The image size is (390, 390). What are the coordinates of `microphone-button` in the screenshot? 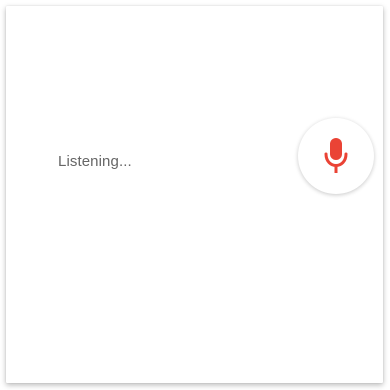 It's located at (336, 156).